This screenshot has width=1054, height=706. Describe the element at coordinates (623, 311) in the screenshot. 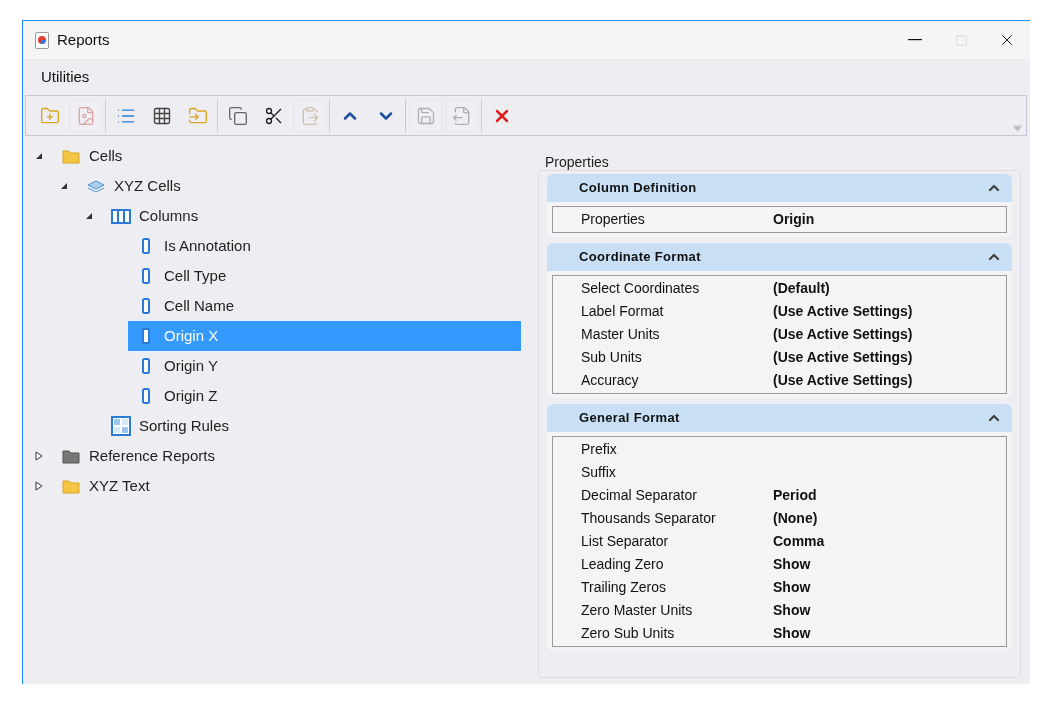

I see `property-label: Label Format` at that location.